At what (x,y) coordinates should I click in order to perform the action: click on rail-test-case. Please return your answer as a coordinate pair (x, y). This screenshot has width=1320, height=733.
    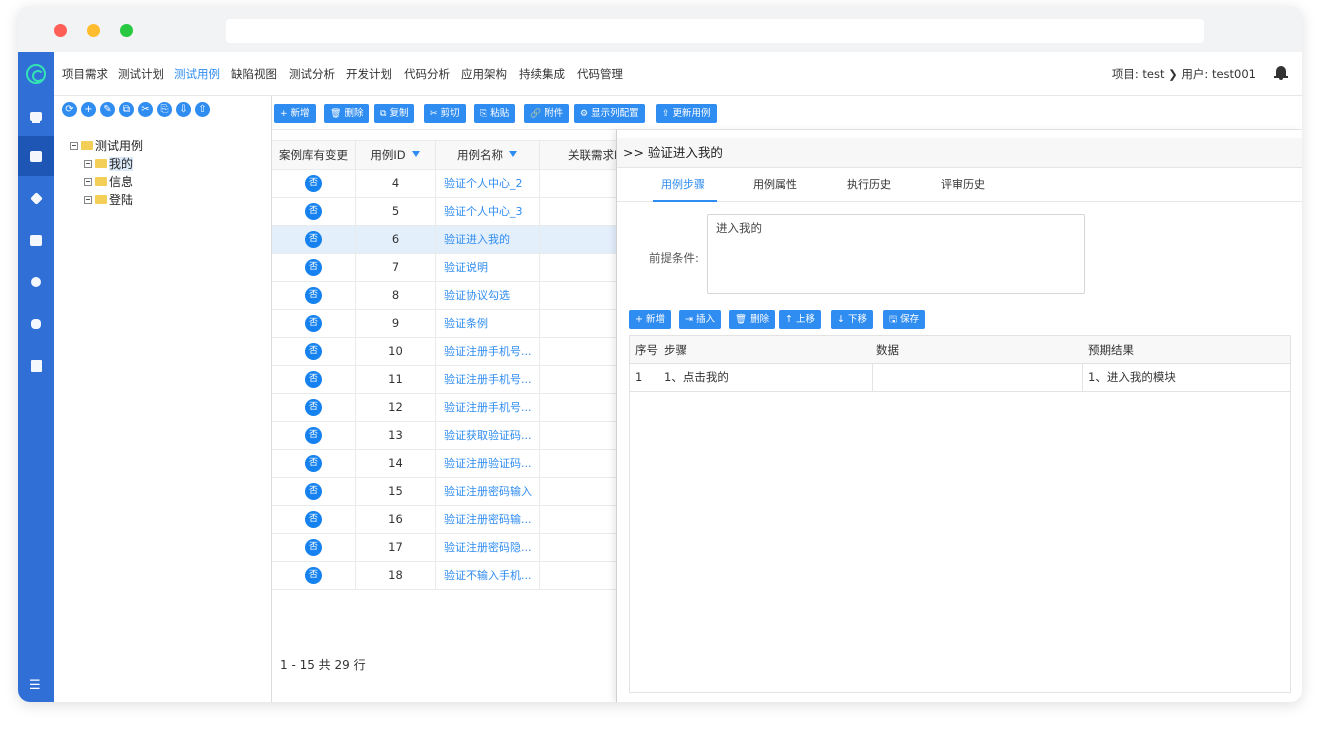
    Looking at the image, I should click on (36, 156).